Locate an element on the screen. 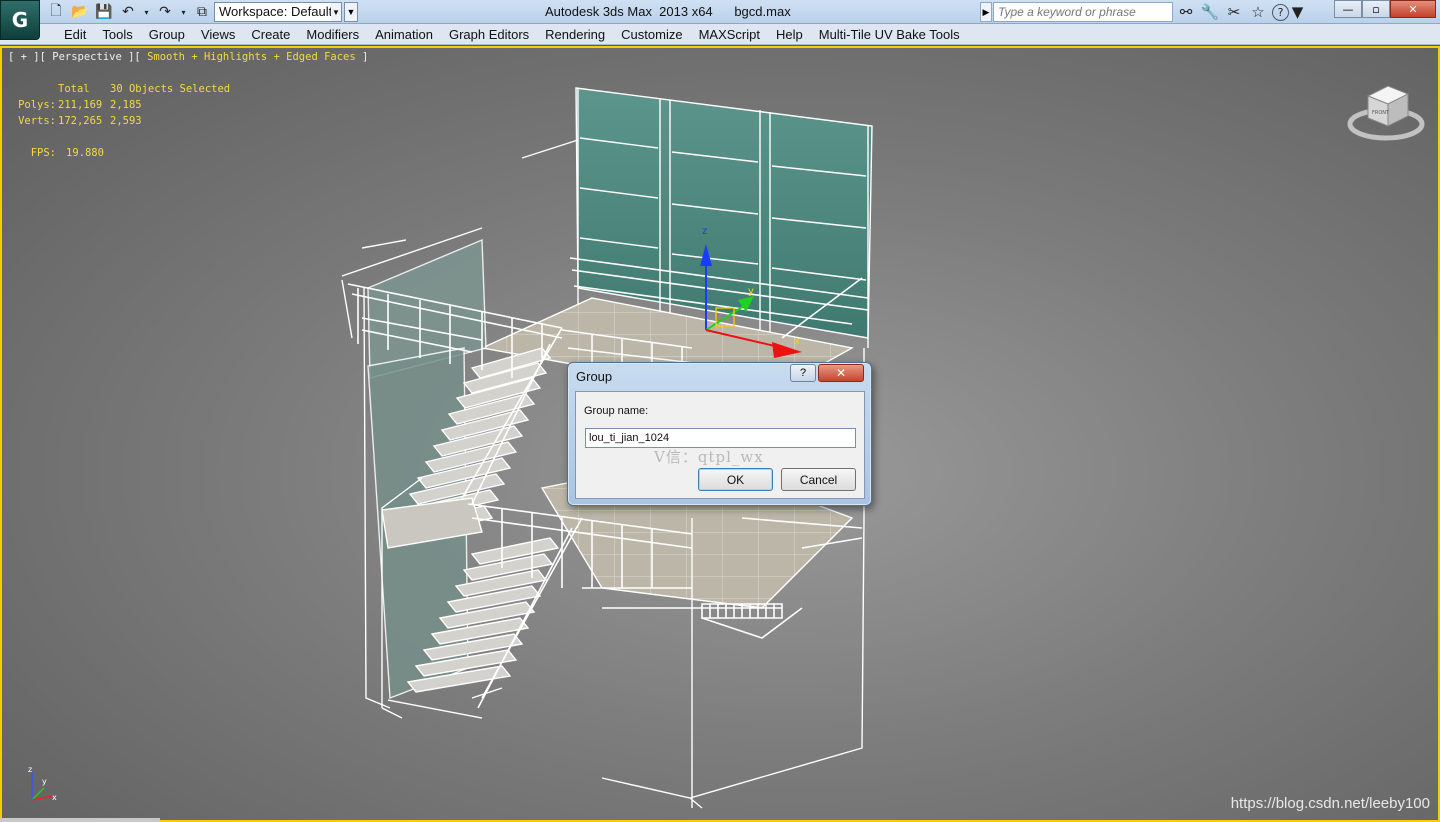 This screenshot has width=1440, height=822. status-strip is located at coordinates (80, 820).